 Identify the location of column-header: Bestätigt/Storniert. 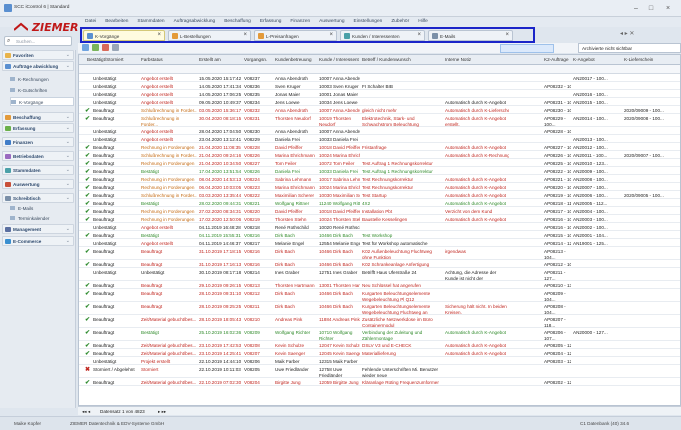
(113, 59).